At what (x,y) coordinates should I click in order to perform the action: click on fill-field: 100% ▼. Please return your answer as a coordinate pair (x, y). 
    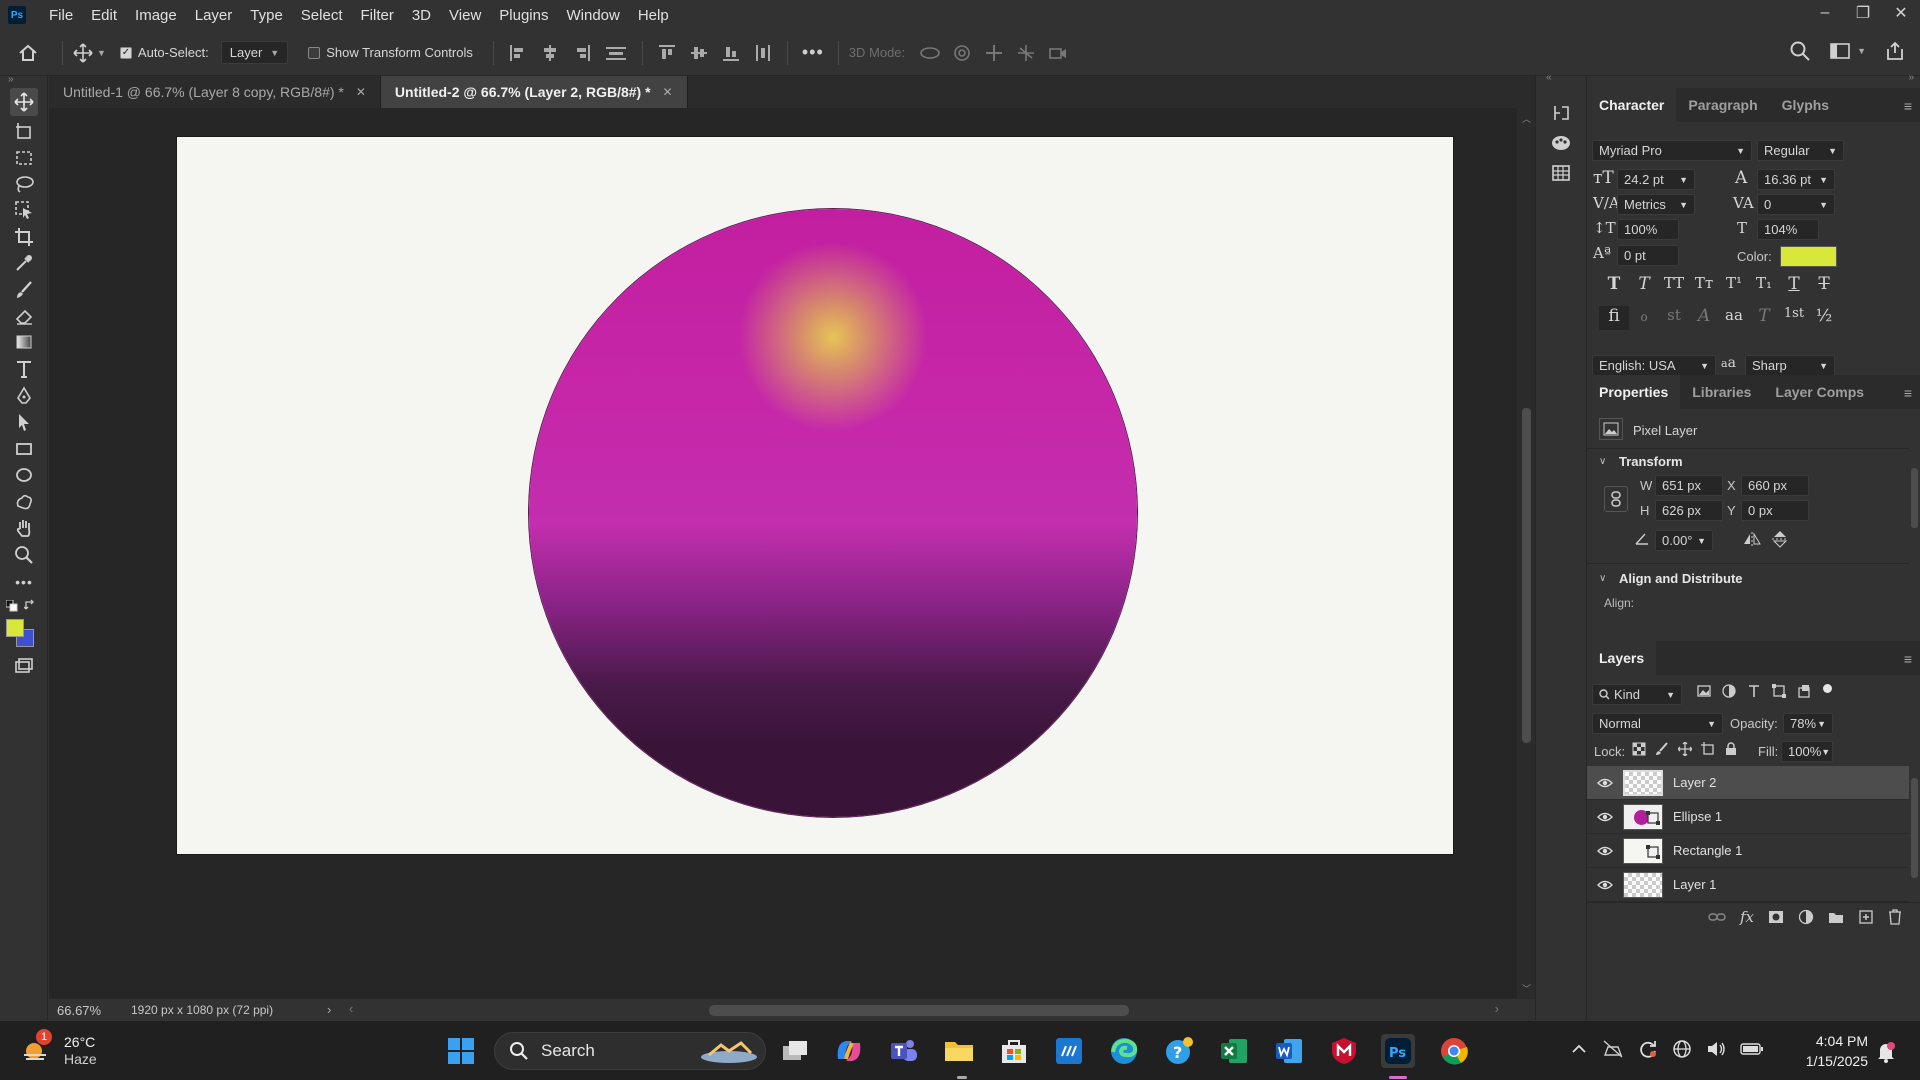
    Looking at the image, I should click on (1807, 751).